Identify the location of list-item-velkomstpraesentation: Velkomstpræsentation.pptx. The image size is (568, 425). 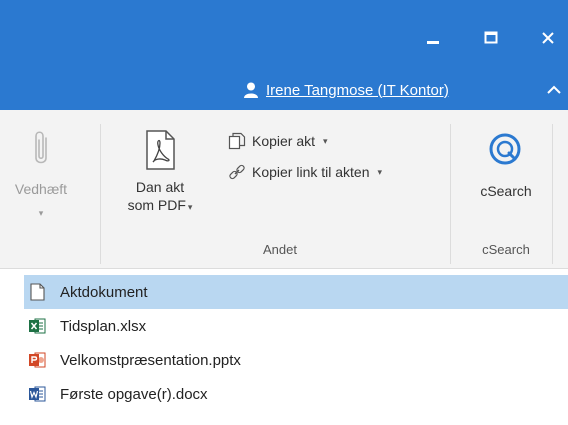
(296, 360).